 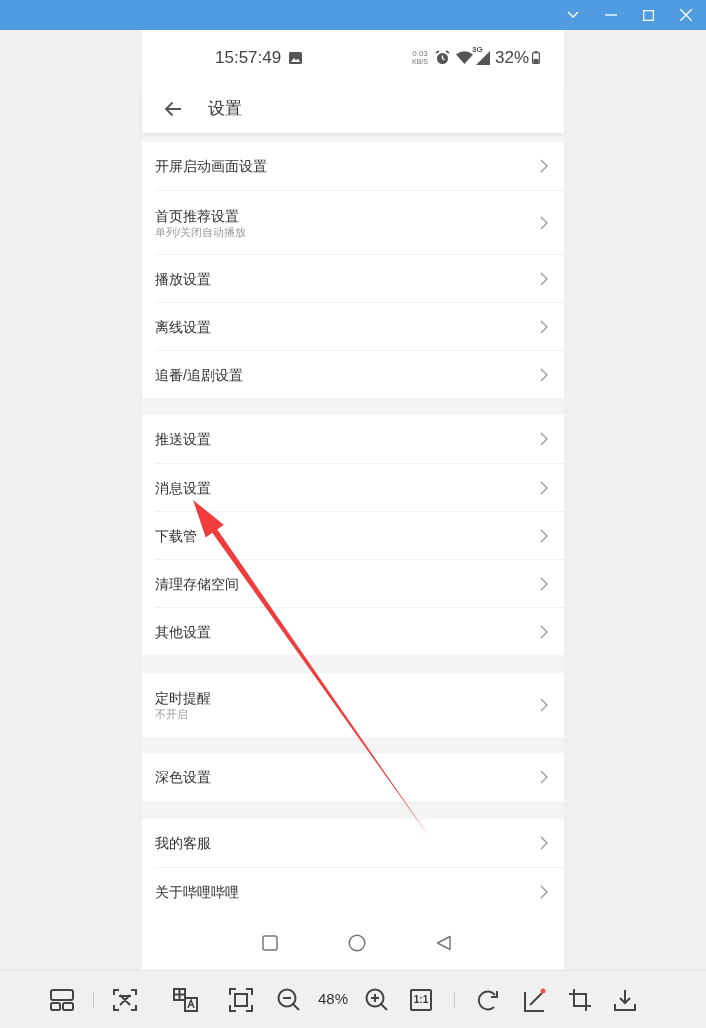 What do you see at coordinates (225, 109) in the screenshot?
I see `page-title: 设置` at bounding box center [225, 109].